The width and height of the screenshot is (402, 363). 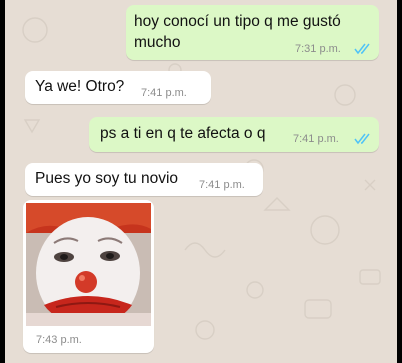 I want to click on message-bubble-outgoing: ps a ti en q te afecta o q 7:41 p.m., so click(x=234, y=134).